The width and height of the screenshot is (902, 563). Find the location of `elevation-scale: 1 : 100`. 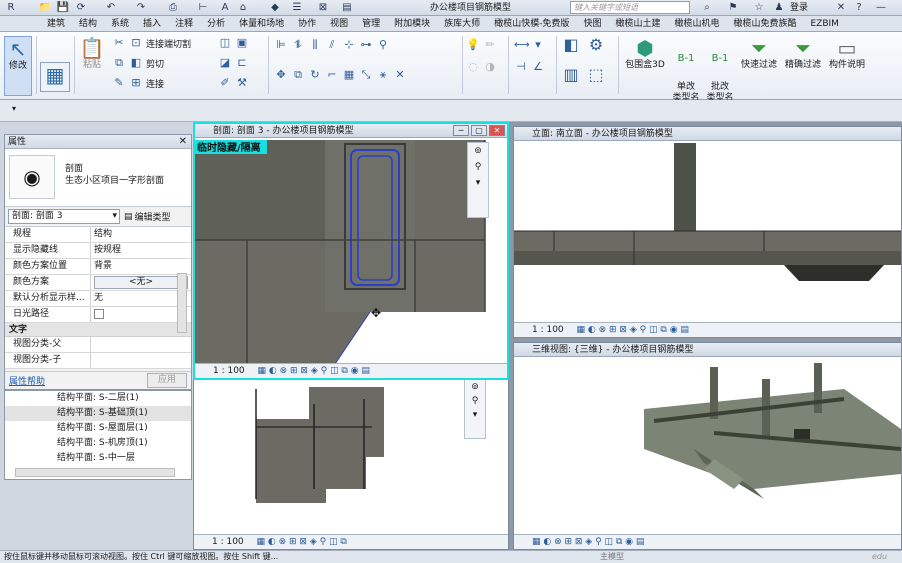

elevation-scale: 1 : 100 is located at coordinates (548, 330).